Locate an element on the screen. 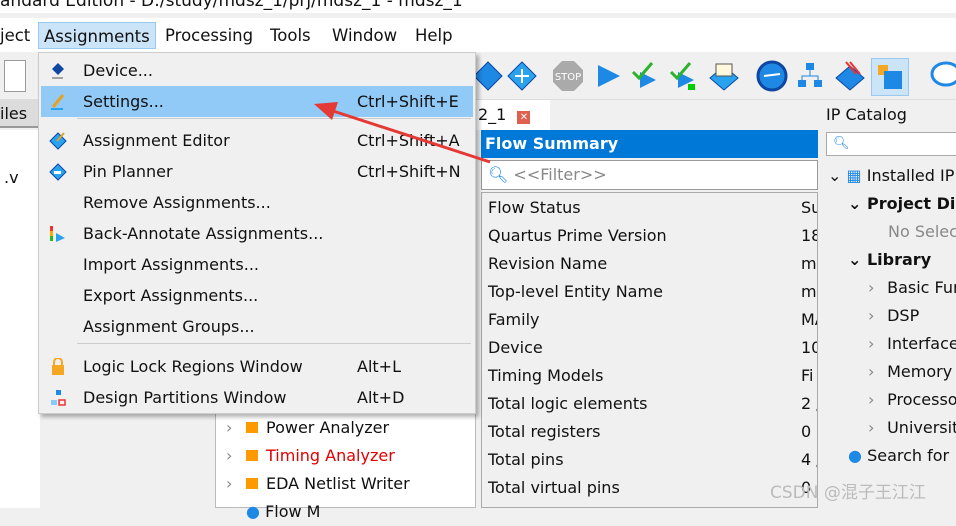  pin-planner-toolbar-icon is located at coordinates (488, 76).